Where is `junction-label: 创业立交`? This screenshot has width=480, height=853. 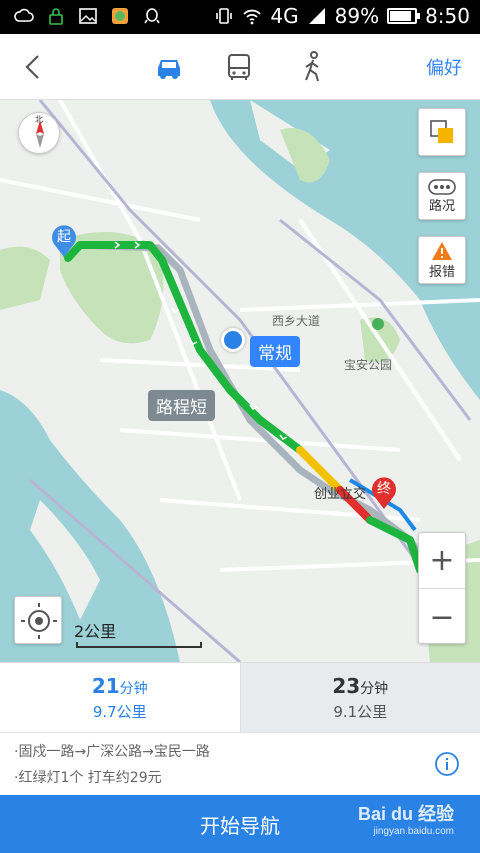 junction-label: 创业立交 is located at coordinates (340, 494).